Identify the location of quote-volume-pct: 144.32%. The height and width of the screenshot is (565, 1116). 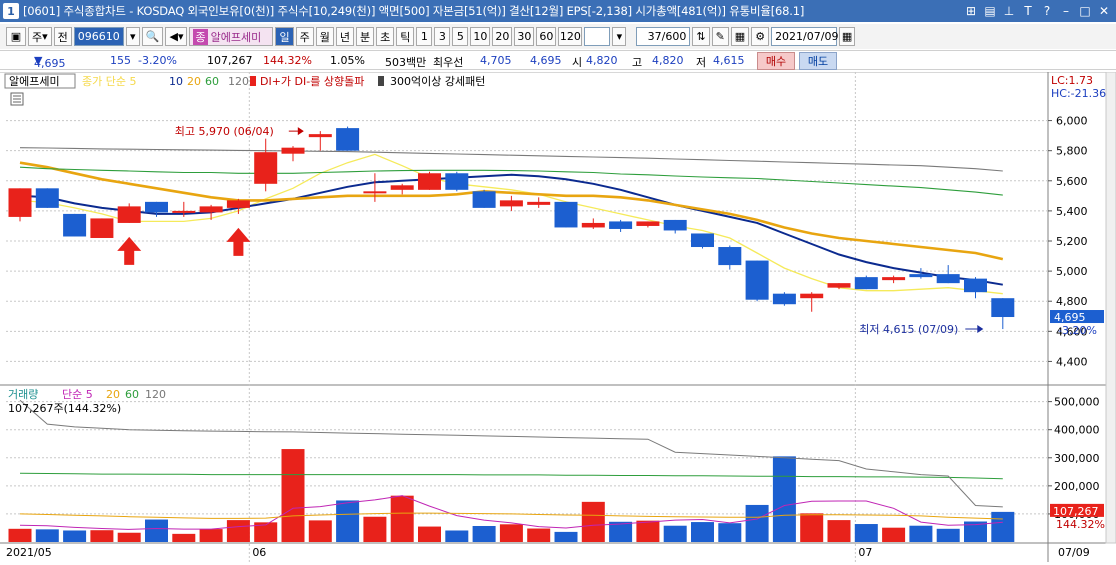
(287, 60).